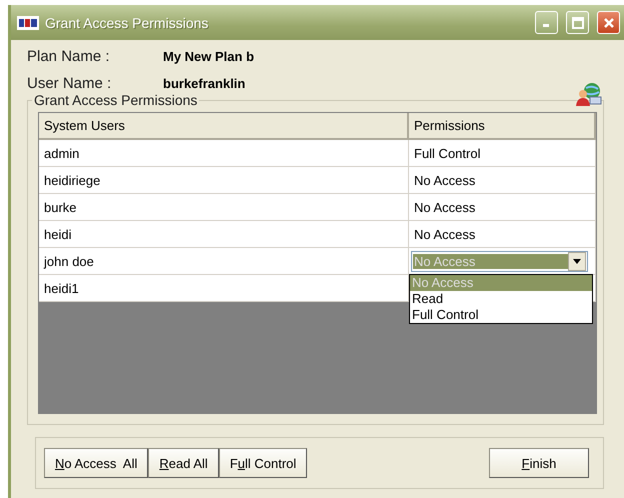 This screenshot has height=498, width=624. Describe the element at coordinates (69, 56) in the screenshot. I see `field-label: Plan Name :` at that location.